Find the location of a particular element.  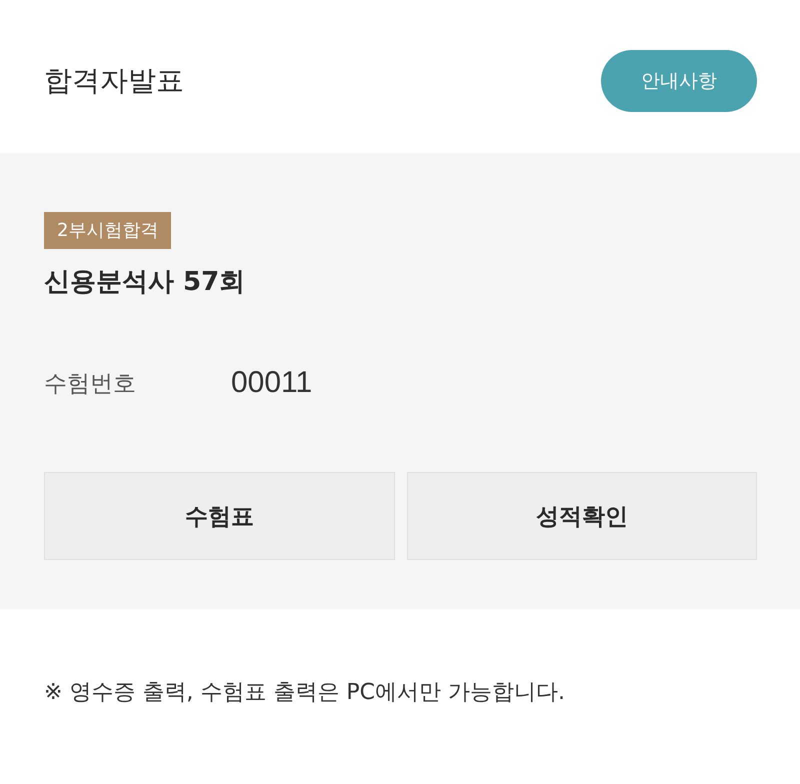

notice-text: ※ 영수증 출력, 수험표 출력은 PC에서만 가능합니다. is located at coordinates (304, 693).